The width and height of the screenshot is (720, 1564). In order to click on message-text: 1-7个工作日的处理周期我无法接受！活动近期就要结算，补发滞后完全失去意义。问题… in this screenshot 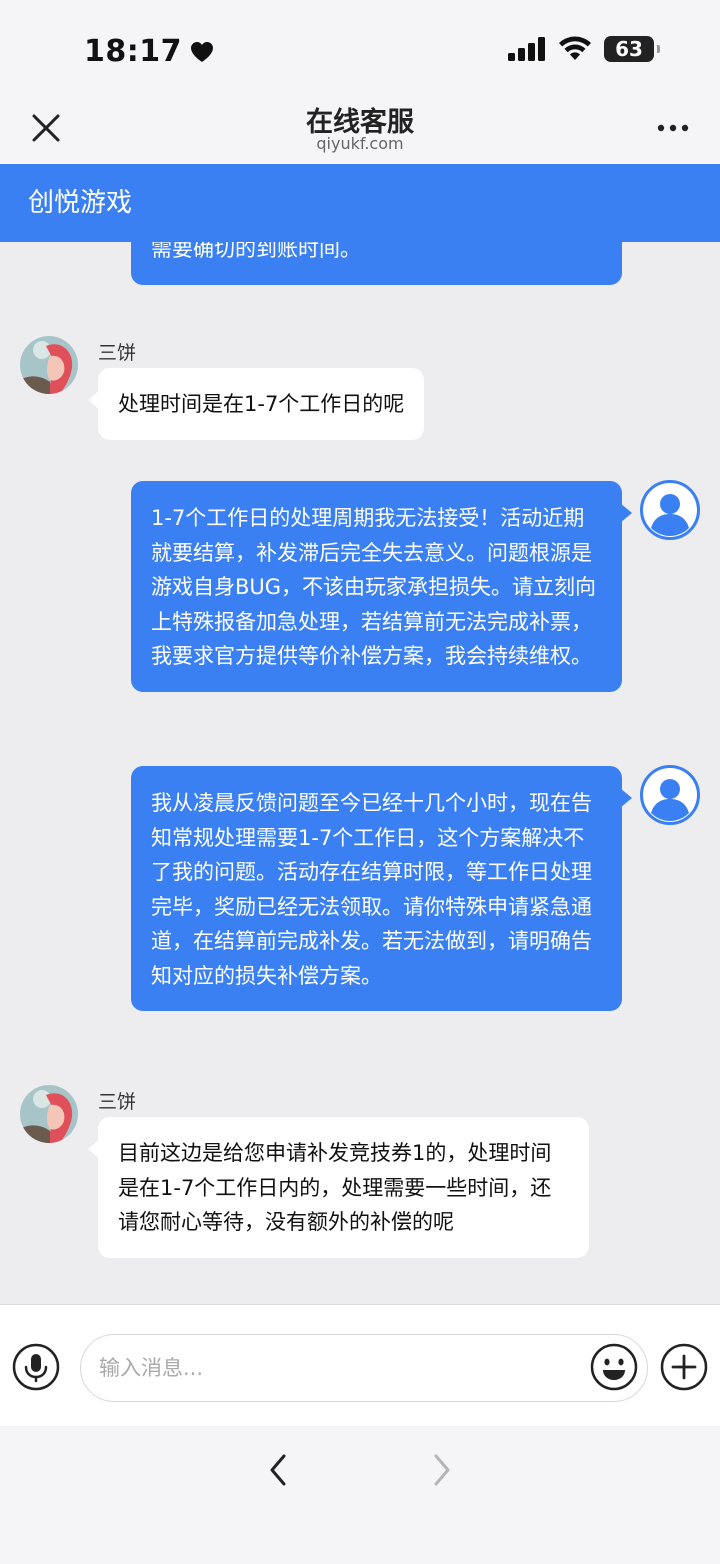, I will do `click(374, 587)`.